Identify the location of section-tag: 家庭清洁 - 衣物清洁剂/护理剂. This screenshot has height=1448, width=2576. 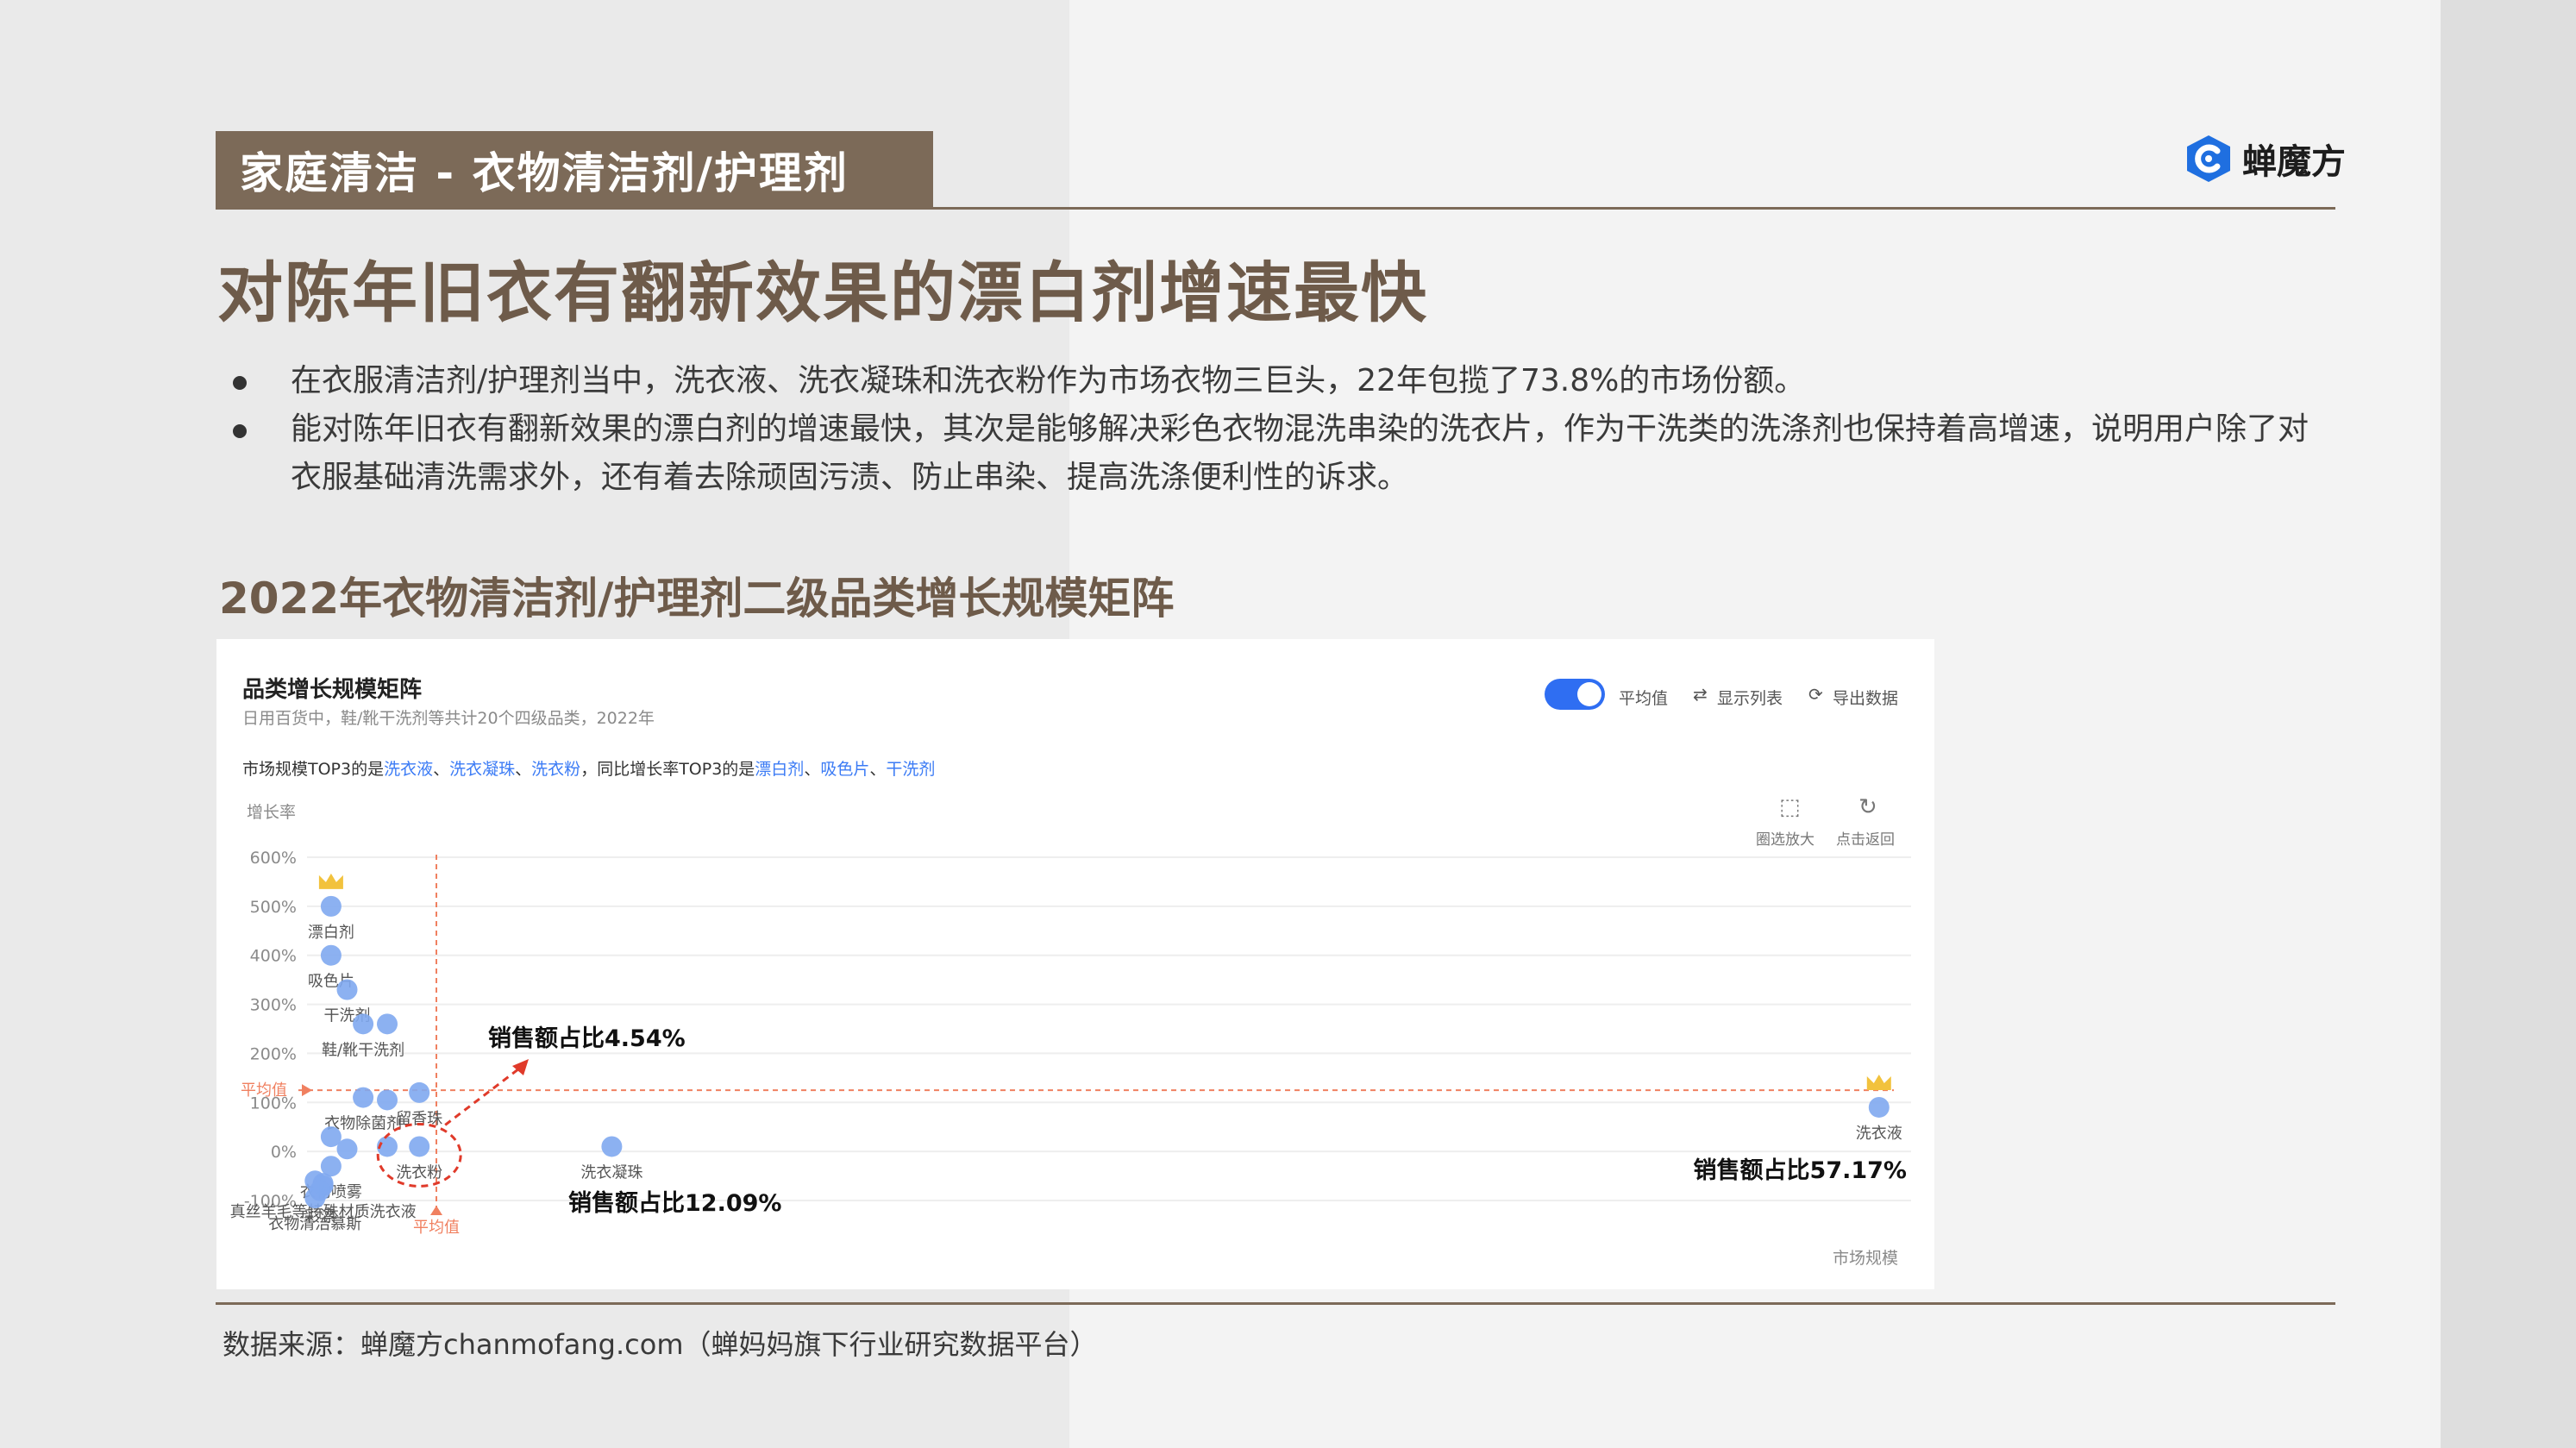
(574, 170).